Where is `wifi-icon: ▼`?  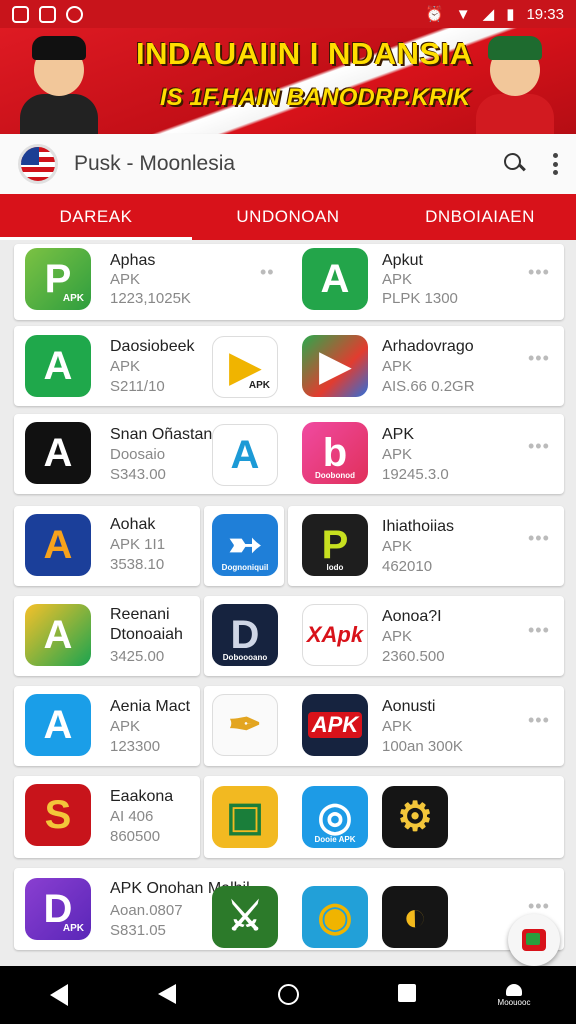 wifi-icon: ▼ is located at coordinates (463, 14).